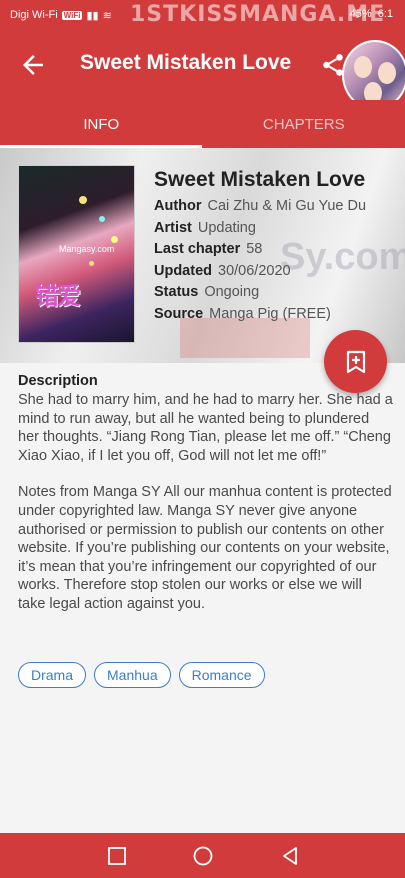 The image size is (405, 878). Describe the element at coordinates (226, 227) in the screenshot. I see `detail-value: Updating` at that location.